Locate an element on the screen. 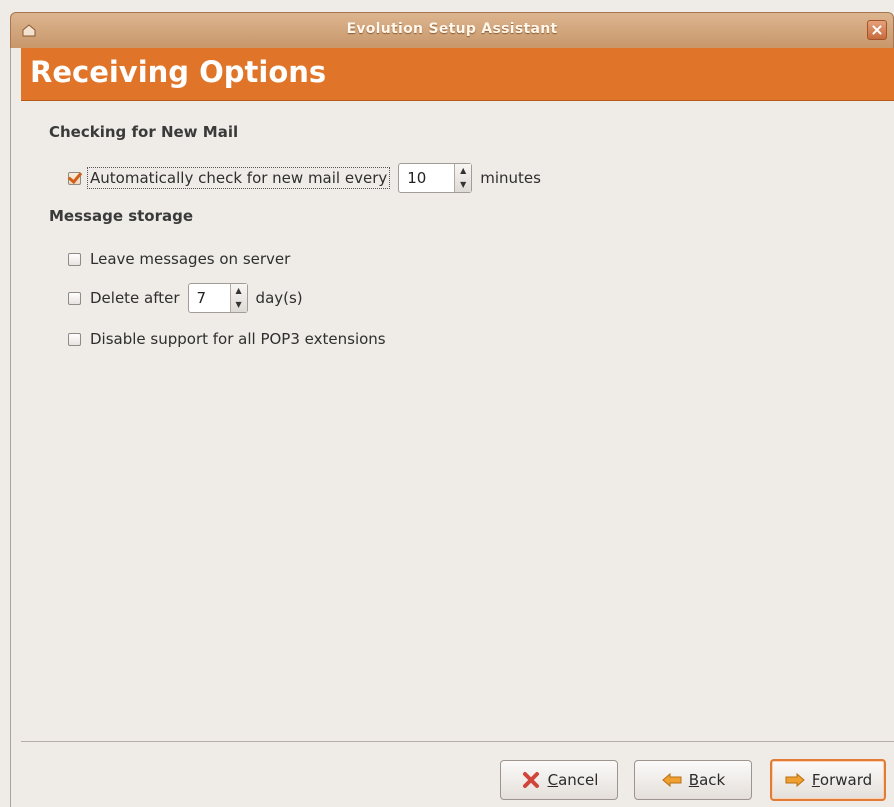 The height and width of the screenshot is (807, 894). forward-button: Forward is located at coordinates (828, 780).